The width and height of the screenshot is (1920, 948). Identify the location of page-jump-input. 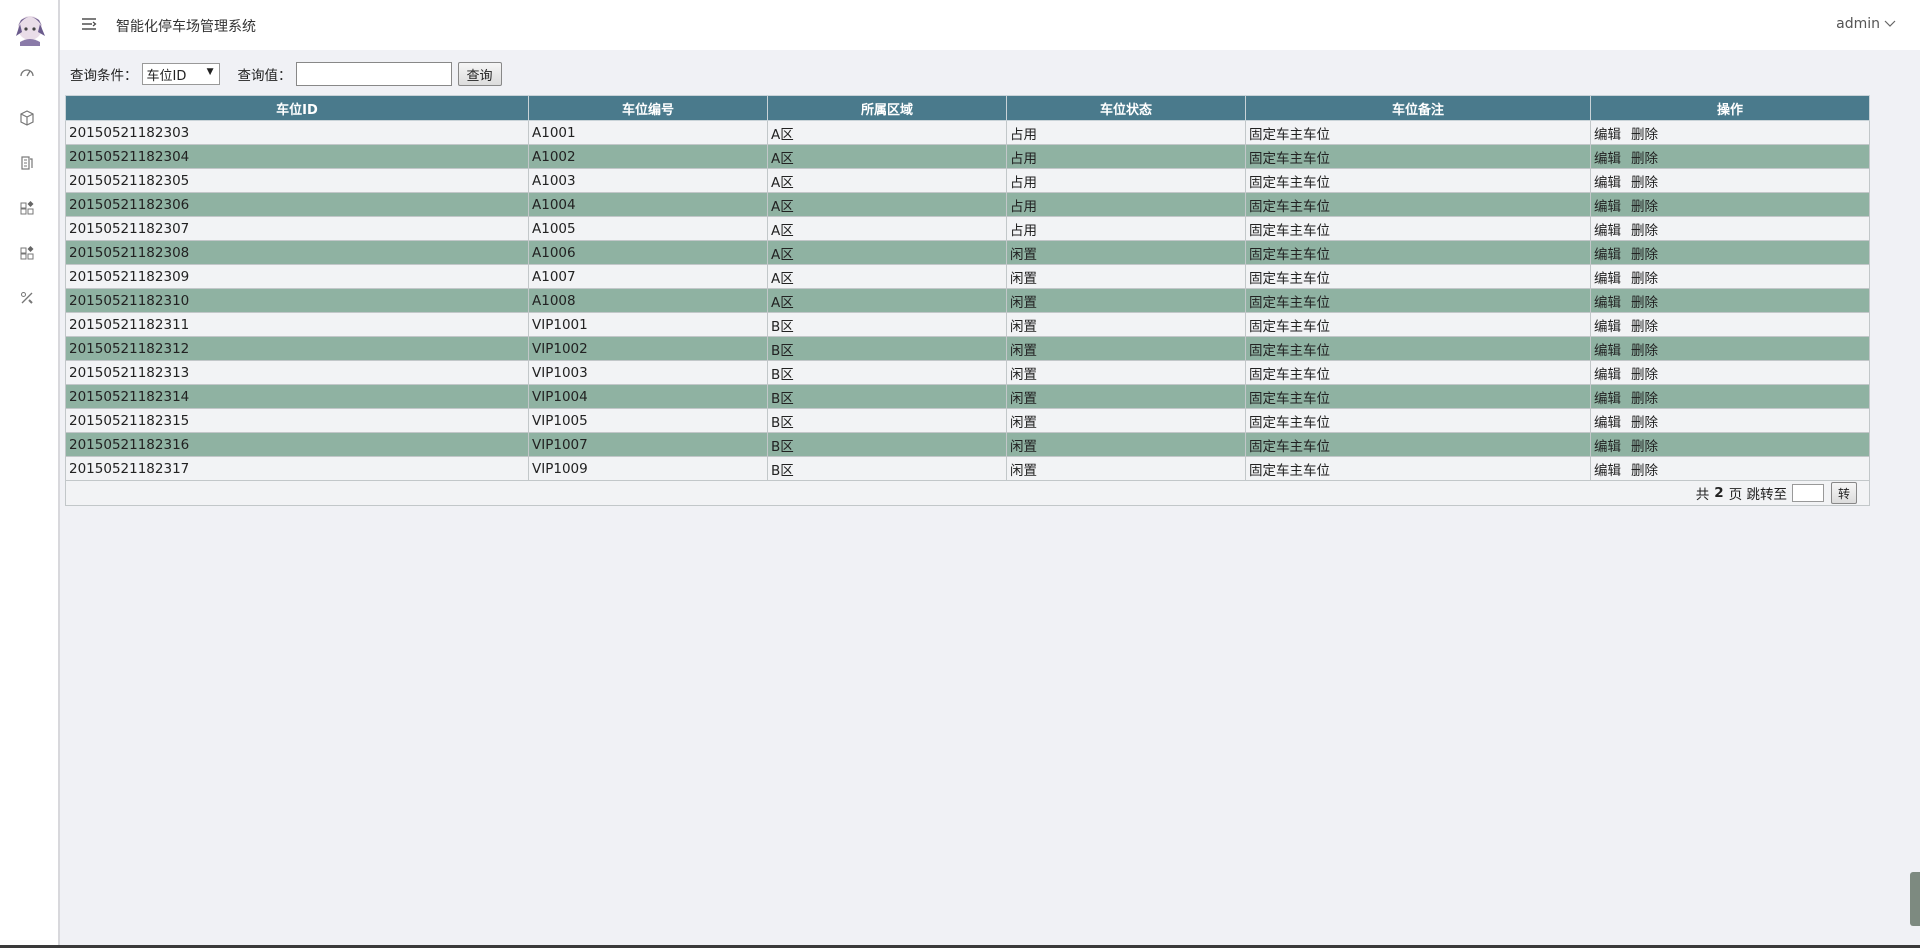
(1807, 493).